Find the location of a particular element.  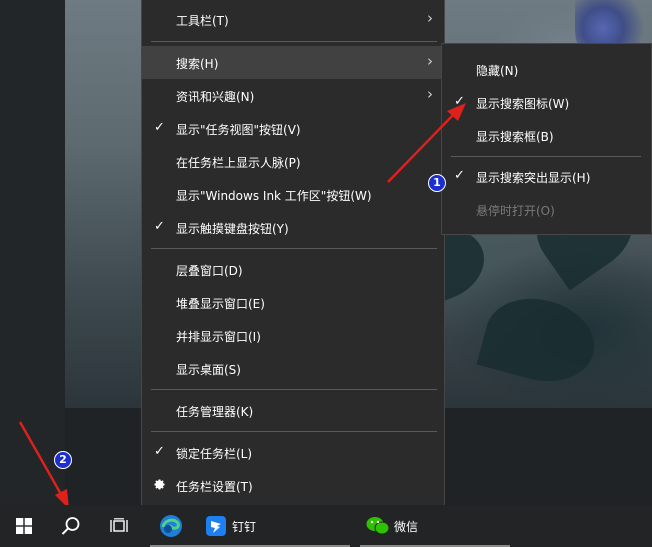

menu-item-label: 层叠窗口(D) is located at coordinates (209, 271).